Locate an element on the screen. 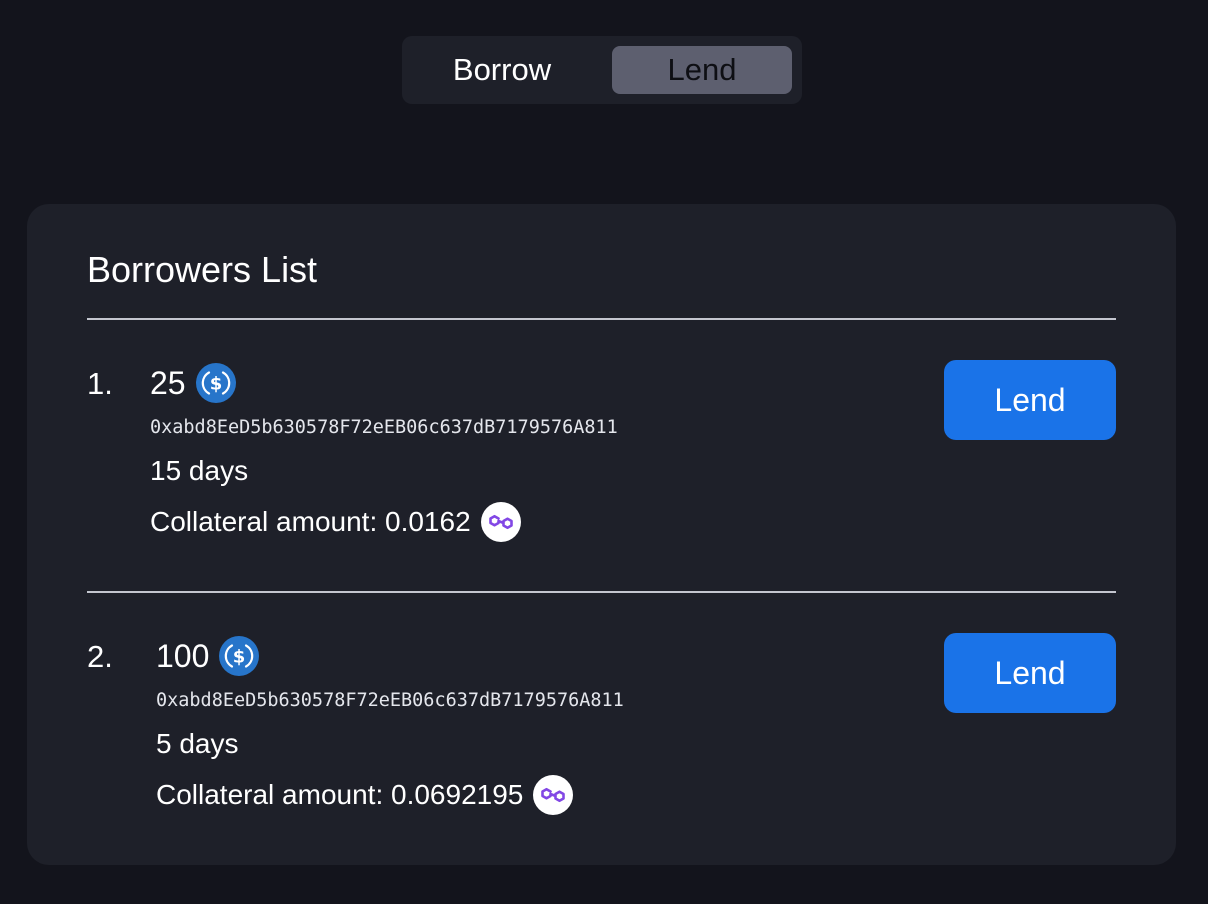  card-title: Borrowers List is located at coordinates (202, 269).